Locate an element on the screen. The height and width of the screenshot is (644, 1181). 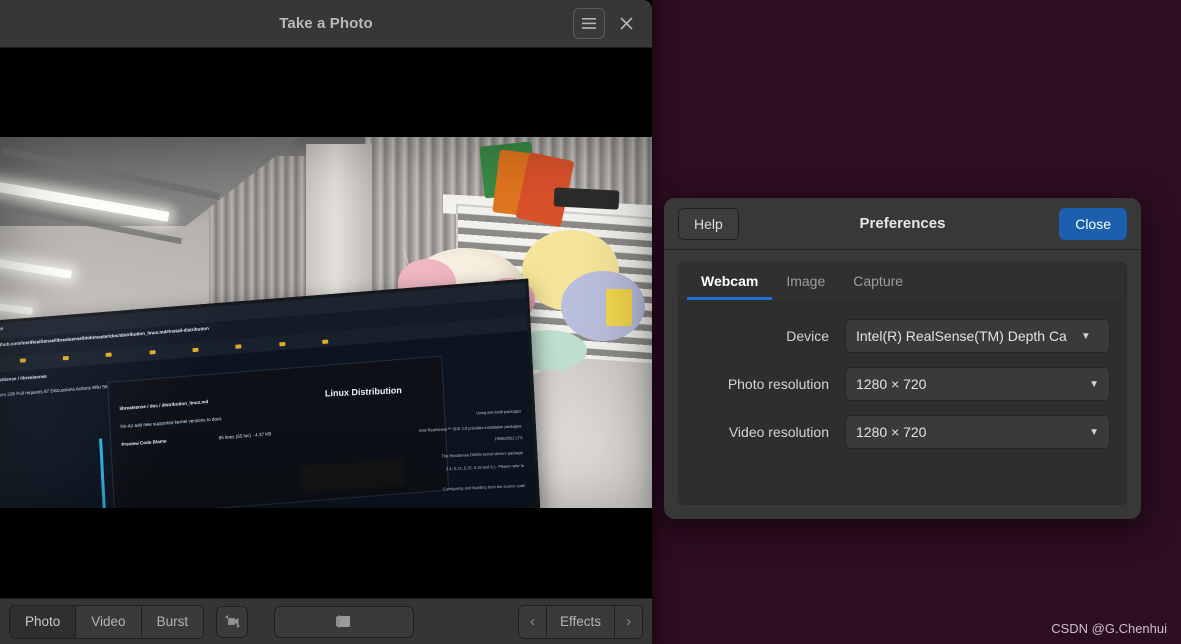
hamburger-menu-icon is located at coordinates (589, 23).